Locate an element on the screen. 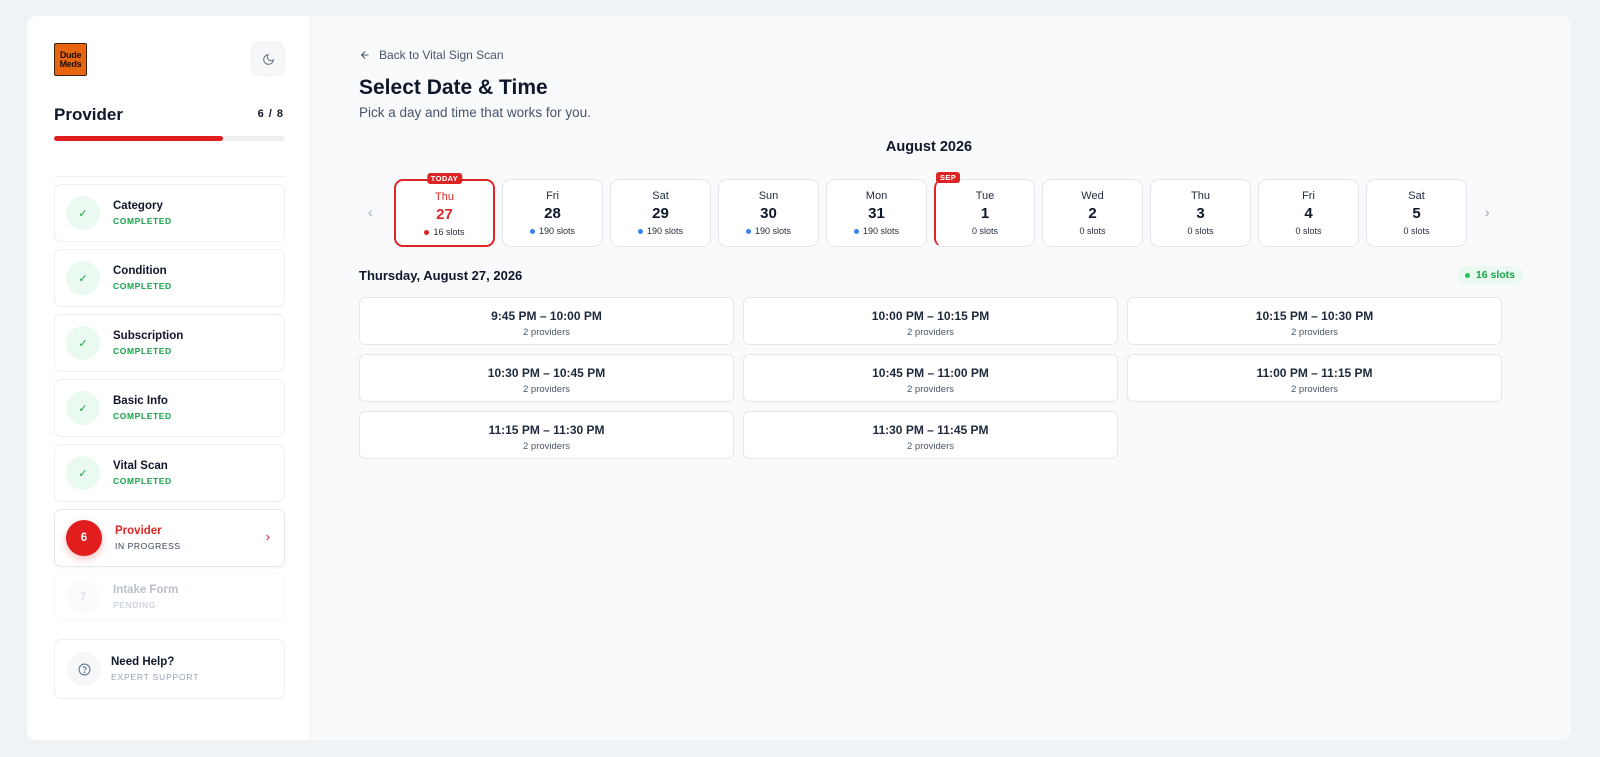 This screenshot has width=1600, height=757. day-slots: 16 slots is located at coordinates (444, 232).